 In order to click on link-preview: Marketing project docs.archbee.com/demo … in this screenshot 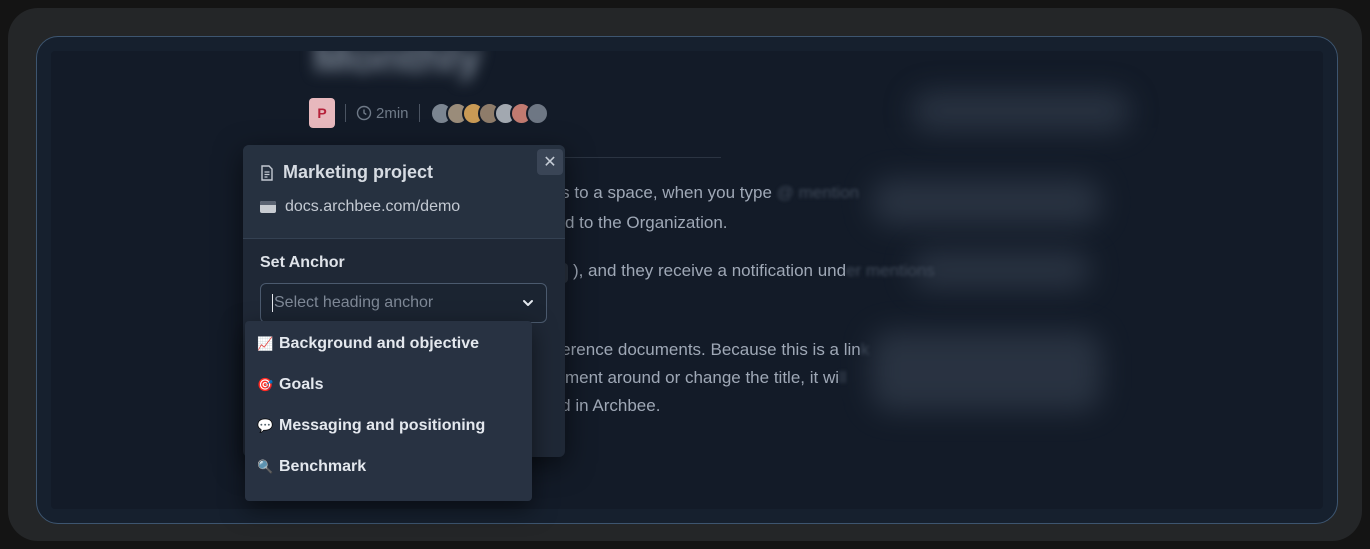, I will do `click(404, 192)`.